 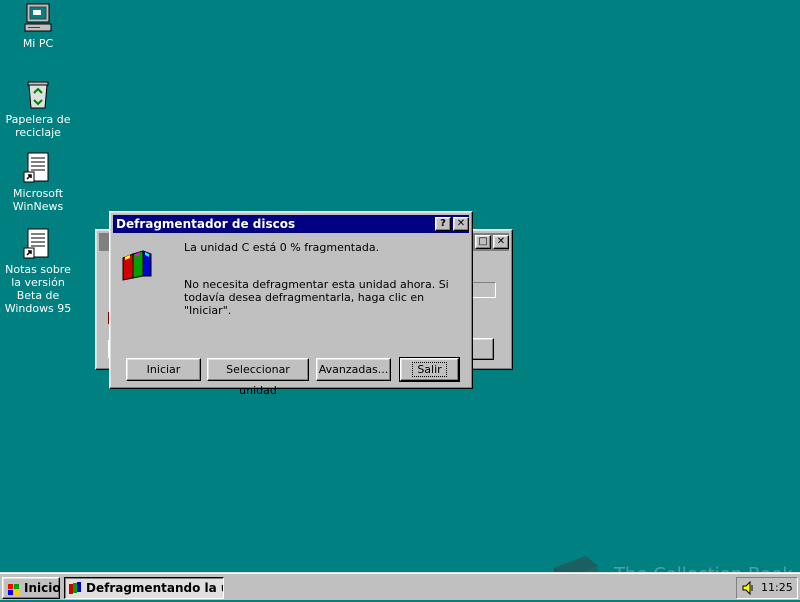 I want to click on fragmentation-status: La unidad C está 0 % fragmentada., so click(x=282, y=247).